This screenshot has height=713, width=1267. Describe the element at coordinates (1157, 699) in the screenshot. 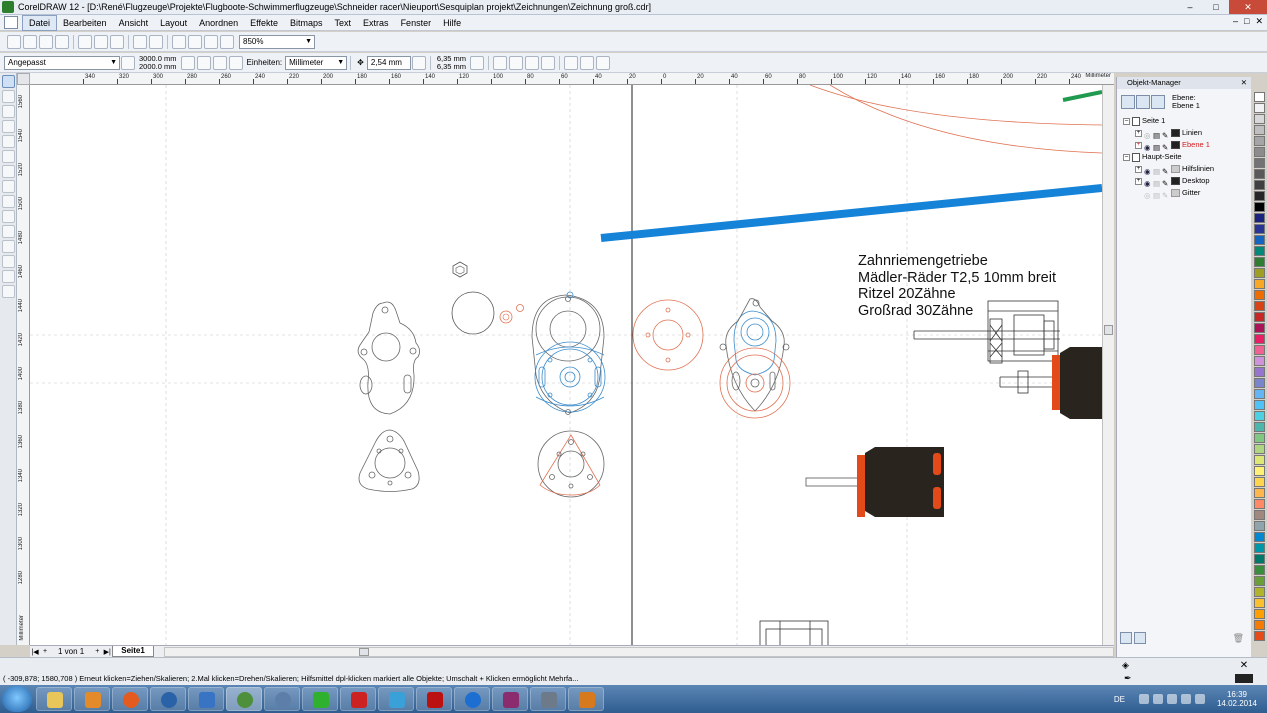

I see `tray-network-icon` at that location.